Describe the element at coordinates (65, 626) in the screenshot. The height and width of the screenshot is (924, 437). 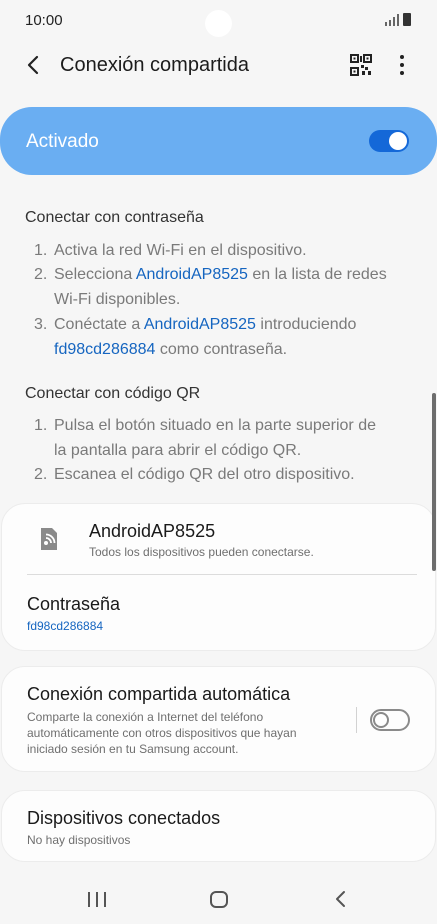
I see `password-value: fd98cd286884` at that location.